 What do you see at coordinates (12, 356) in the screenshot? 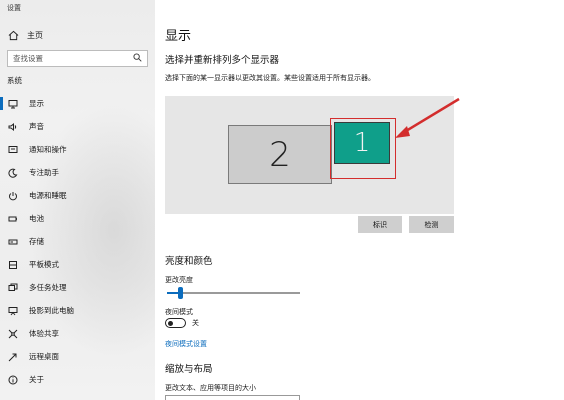
I see `remote-icon` at bounding box center [12, 356].